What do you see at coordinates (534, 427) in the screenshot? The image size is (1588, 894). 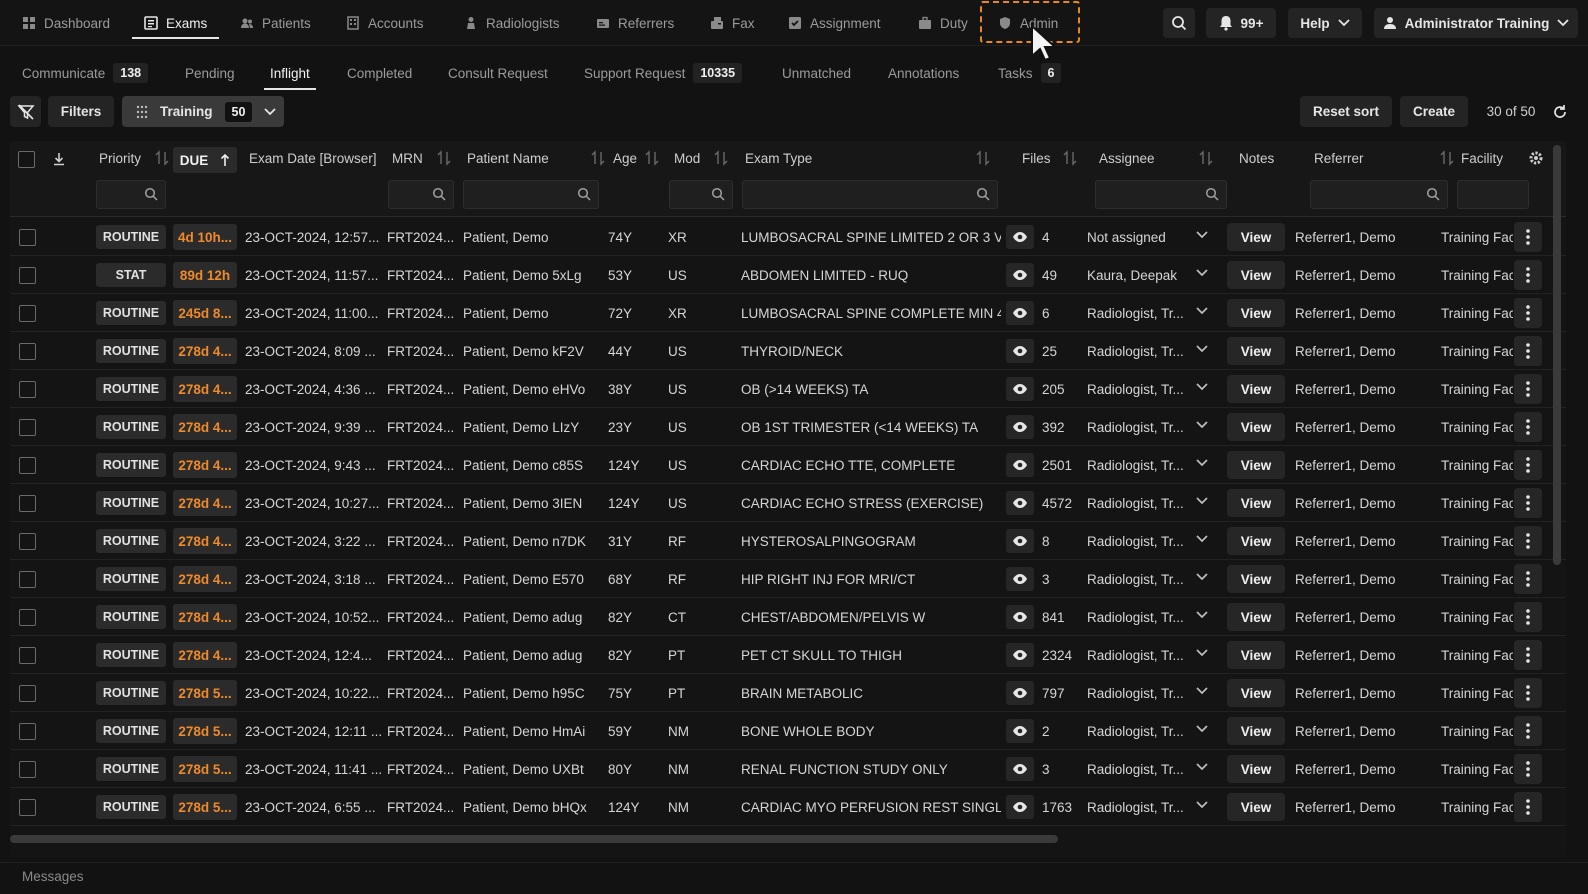 I see `patient-name-cell: Patient, Demo LIzY` at bounding box center [534, 427].